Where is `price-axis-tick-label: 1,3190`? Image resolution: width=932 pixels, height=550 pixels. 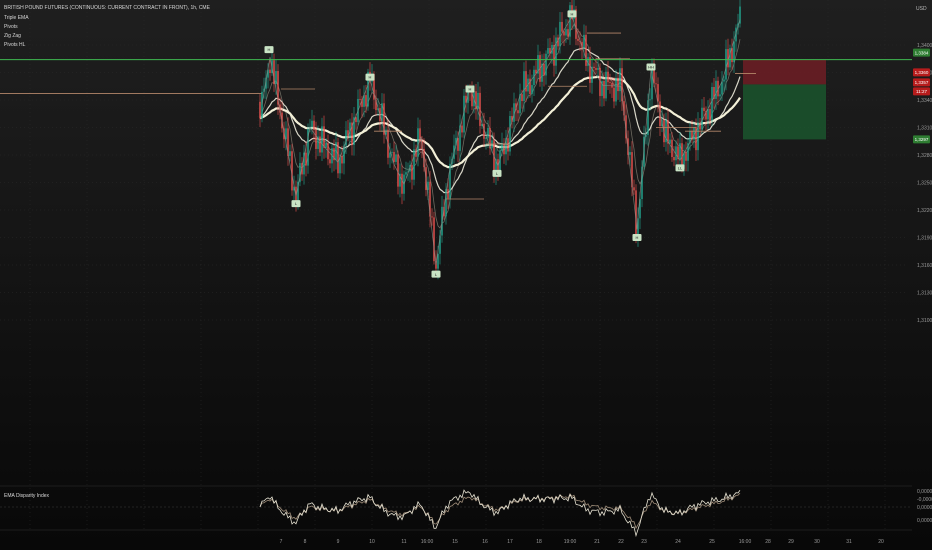 price-axis-tick-label: 1,3190 is located at coordinates (924, 239).